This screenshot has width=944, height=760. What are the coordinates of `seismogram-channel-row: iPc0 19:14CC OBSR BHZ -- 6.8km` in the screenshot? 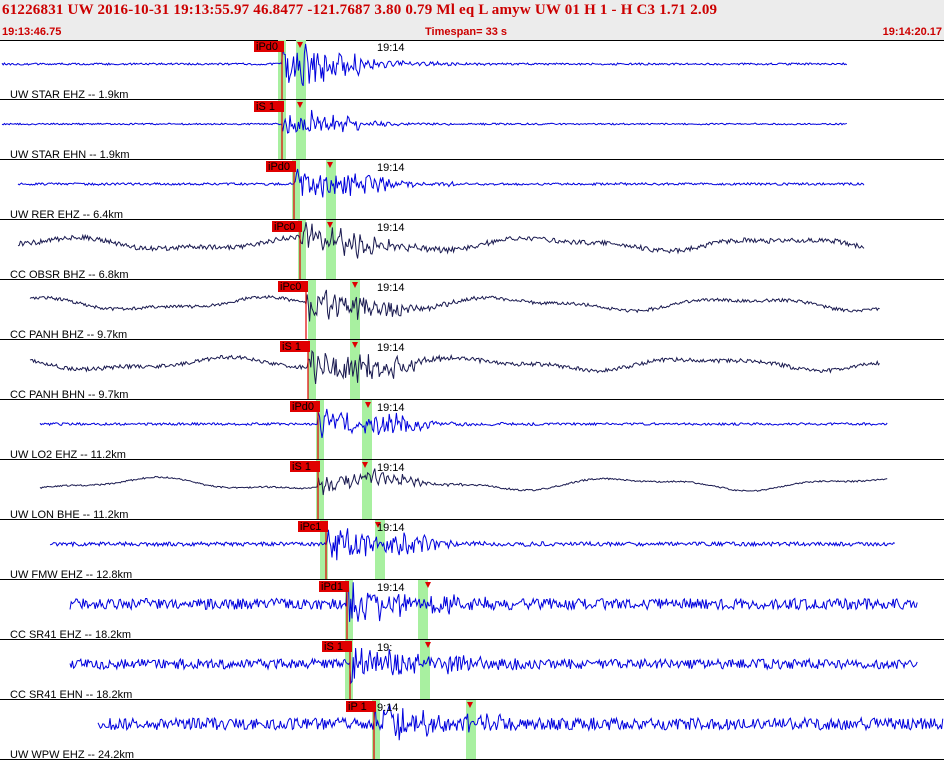 It's located at (472, 250).